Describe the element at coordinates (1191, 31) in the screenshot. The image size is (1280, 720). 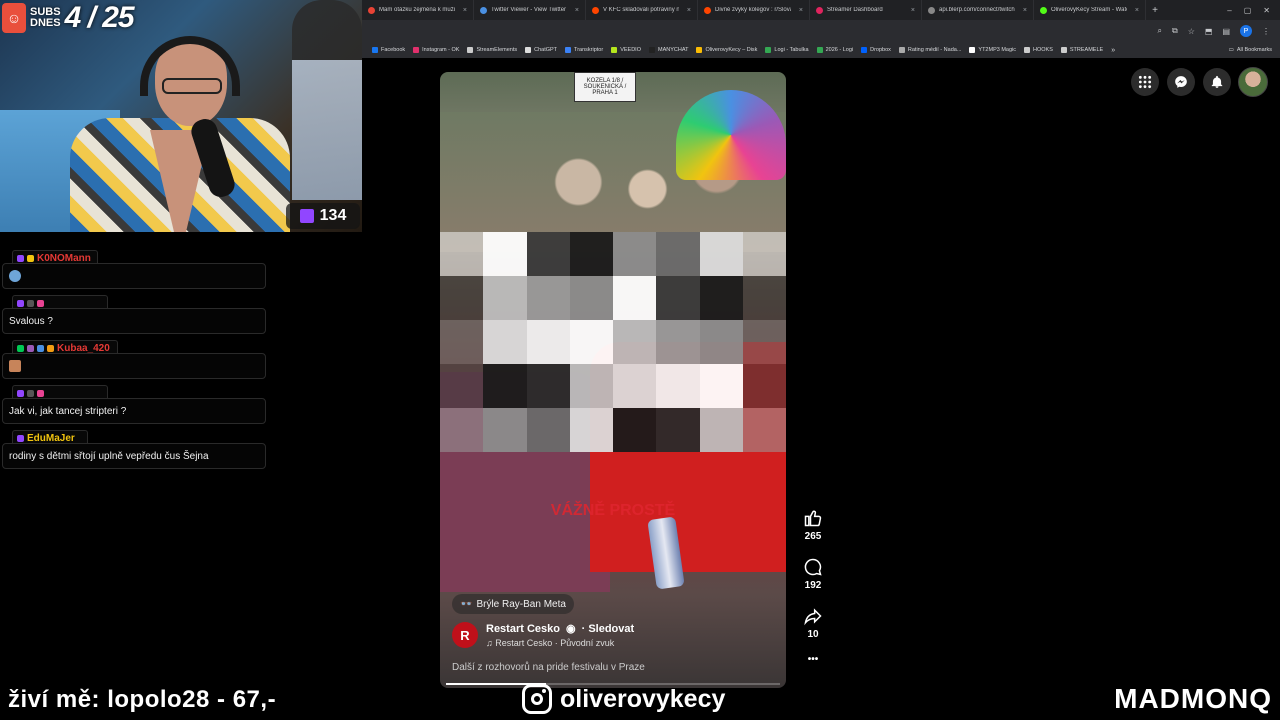
I see `bookmark-star-icon: ☆` at that location.